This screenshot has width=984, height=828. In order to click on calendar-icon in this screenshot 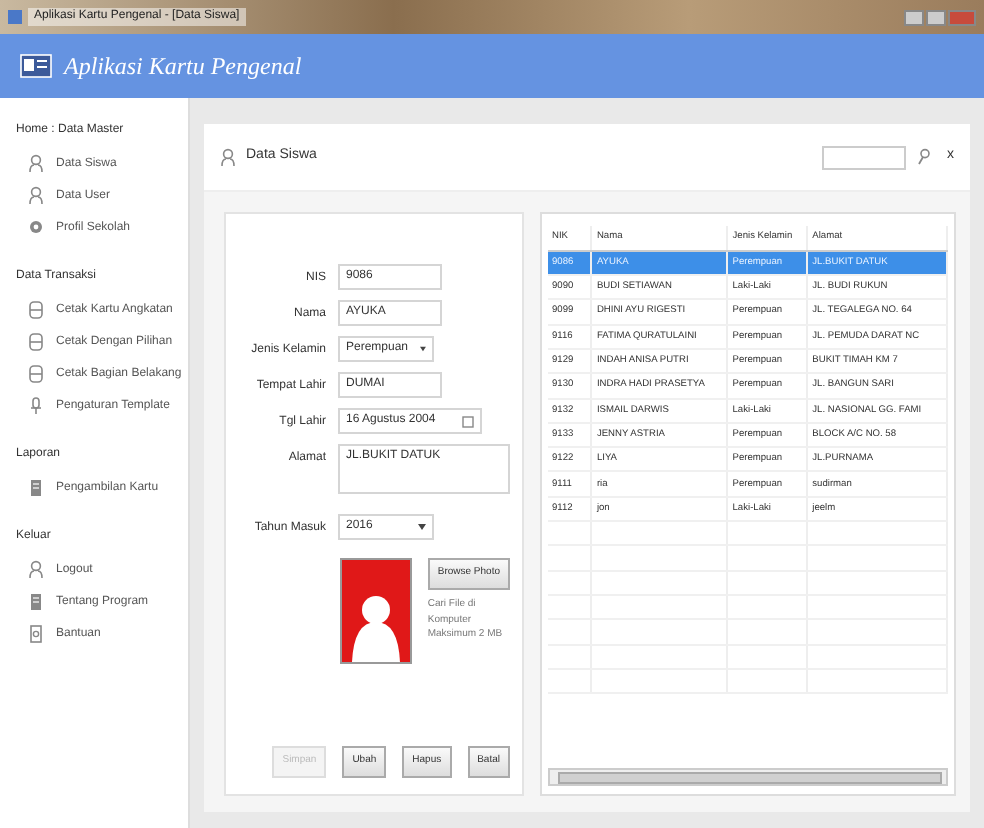, I will do `click(468, 421)`.